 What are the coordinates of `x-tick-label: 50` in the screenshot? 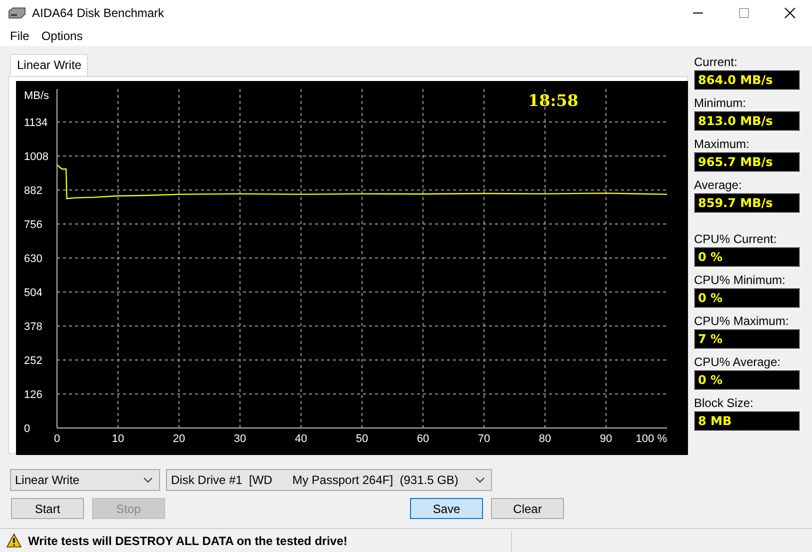 It's located at (362, 439).